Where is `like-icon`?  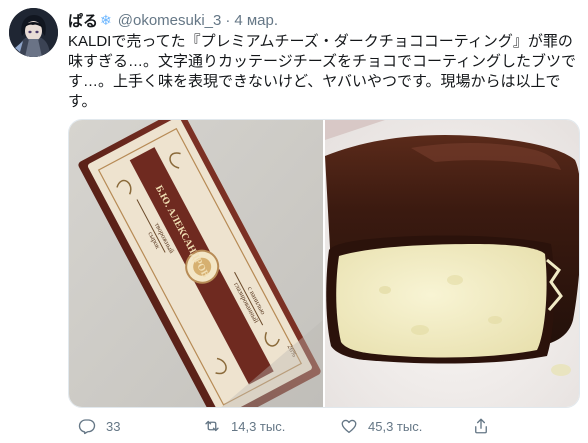 like-icon is located at coordinates (349, 426).